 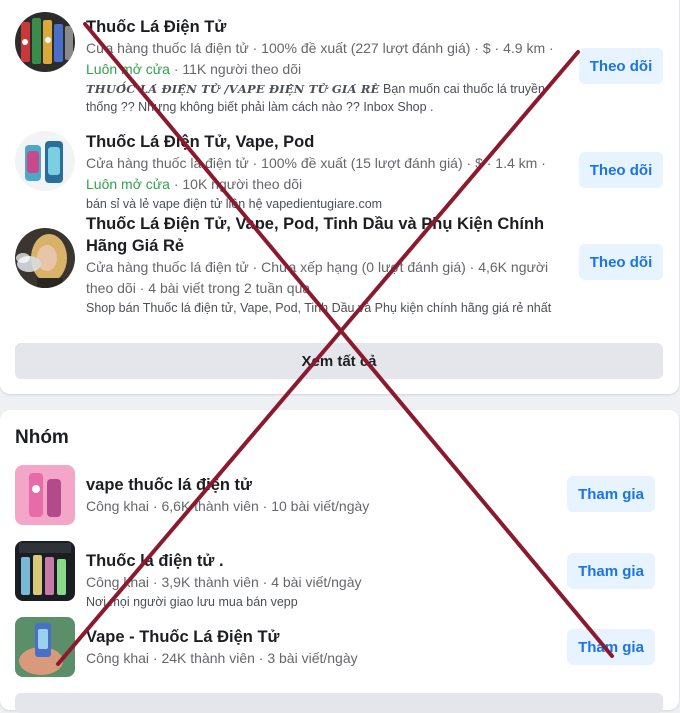 What do you see at coordinates (45, 647) in the screenshot?
I see `hand-vape-thumbnail` at bounding box center [45, 647].